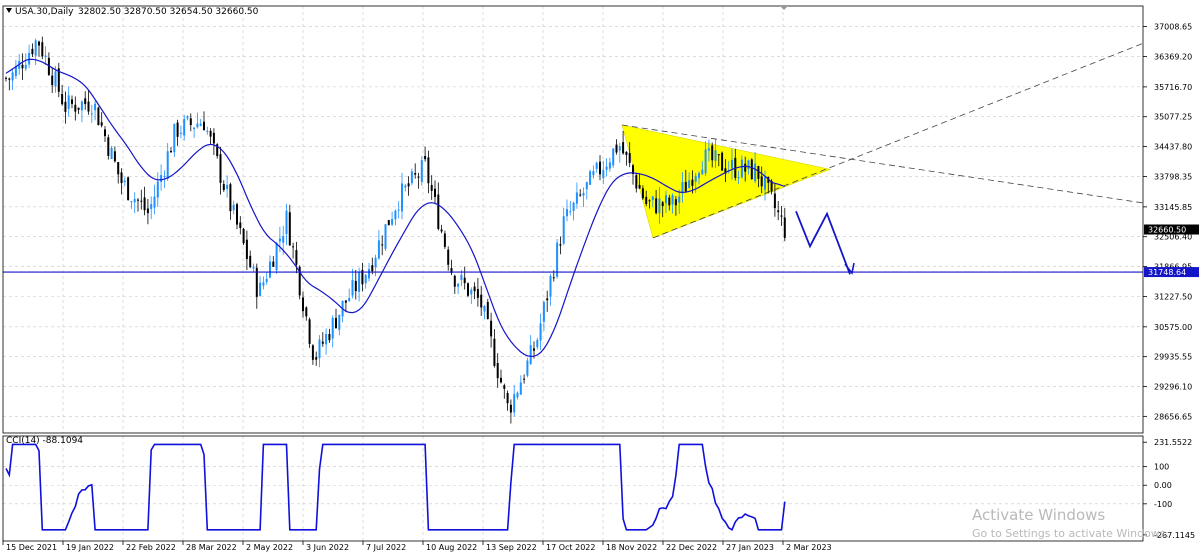 The height and width of the screenshot is (560, 1200). What do you see at coordinates (1173, 117) in the screenshot?
I see `price-tick-label: 35077.25` at bounding box center [1173, 117].